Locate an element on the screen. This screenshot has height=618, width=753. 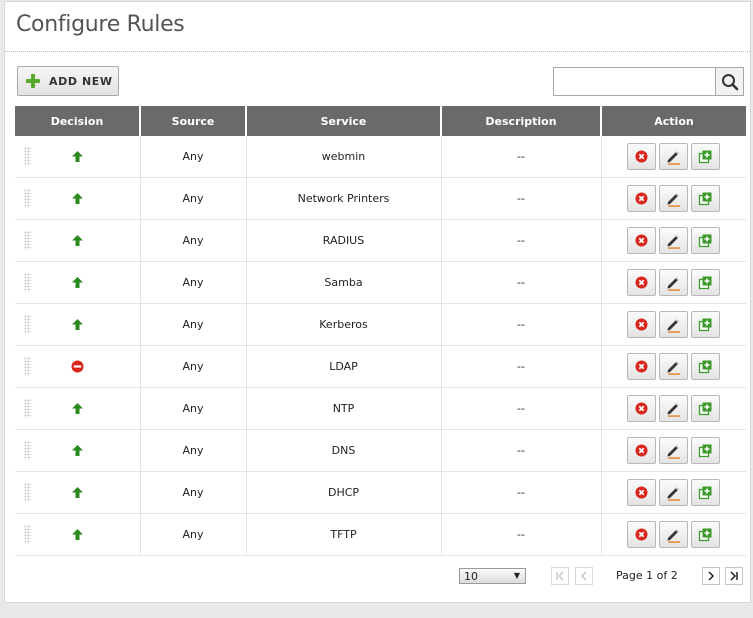
column-header-service: Service is located at coordinates (343, 121).